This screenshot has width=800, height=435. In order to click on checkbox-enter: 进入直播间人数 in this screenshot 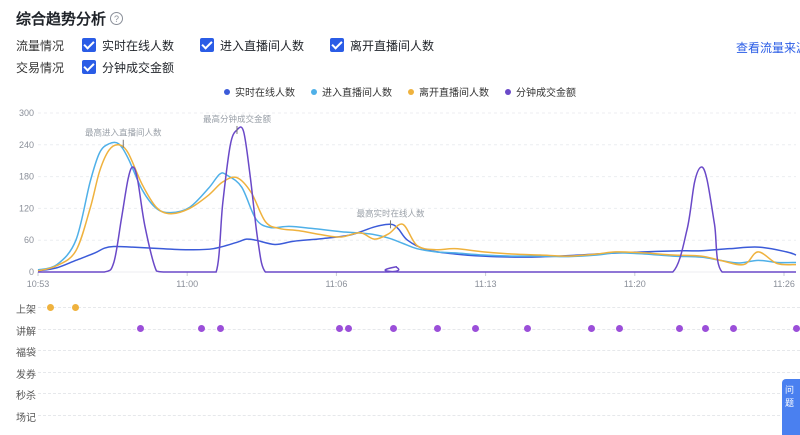, I will do `click(252, 45)`.